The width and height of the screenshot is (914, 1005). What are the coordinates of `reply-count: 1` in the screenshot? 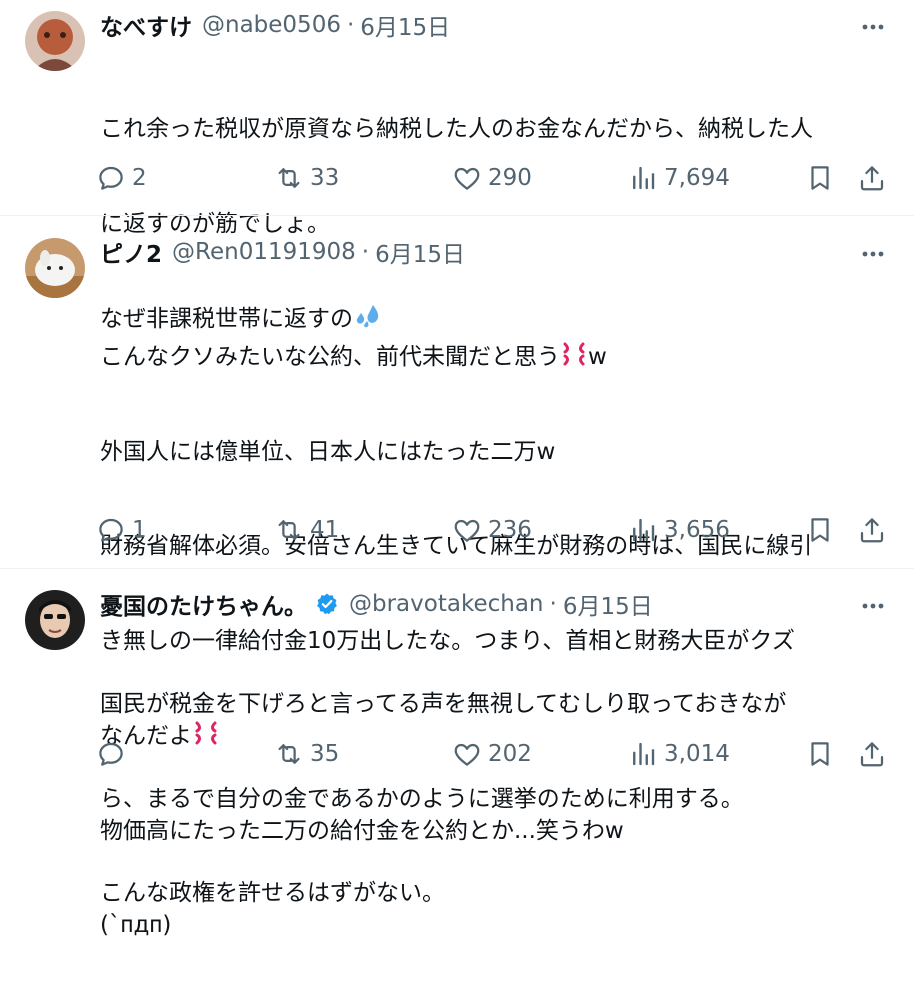 It's located at (139, 530).